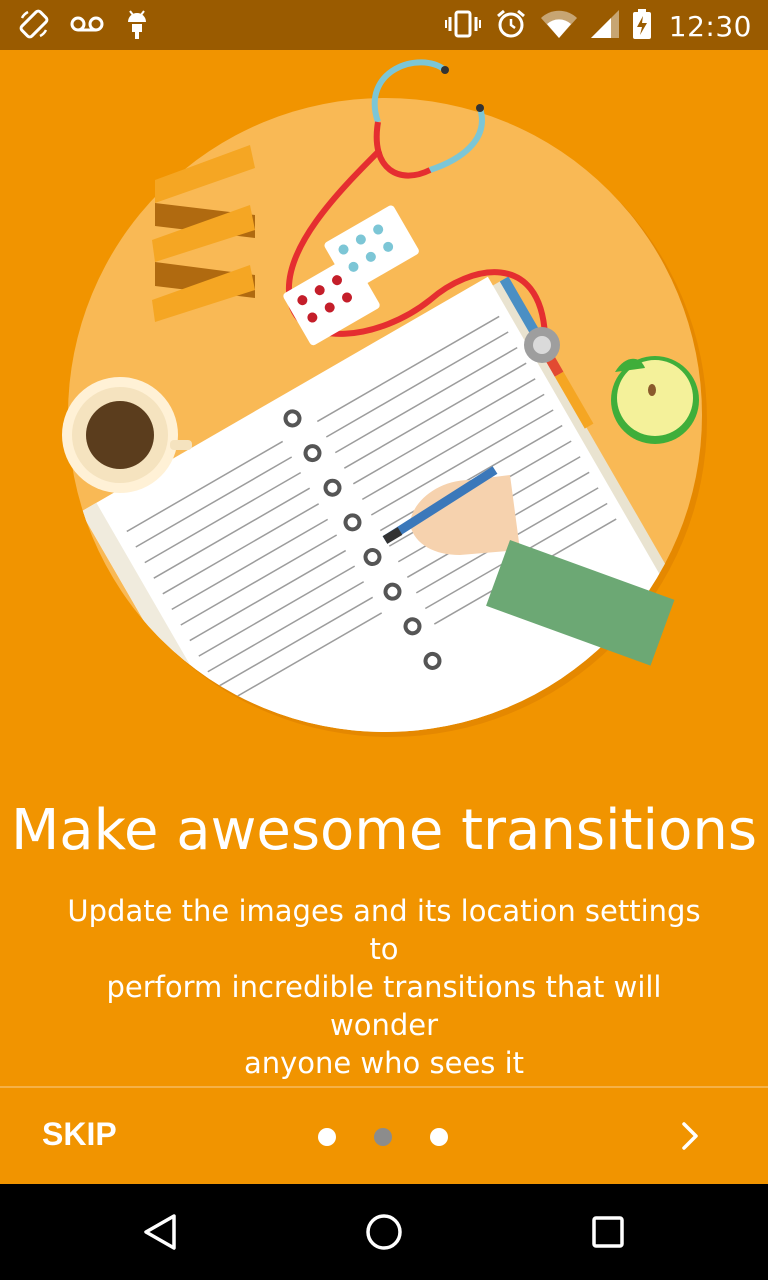 Image resolution: width=768 pixels, height=1280 pixels. What do you see at coordinates (79, 1134) in the screenshot?
I see `skip-button: SKIP` at bounding box center [79, 1134].